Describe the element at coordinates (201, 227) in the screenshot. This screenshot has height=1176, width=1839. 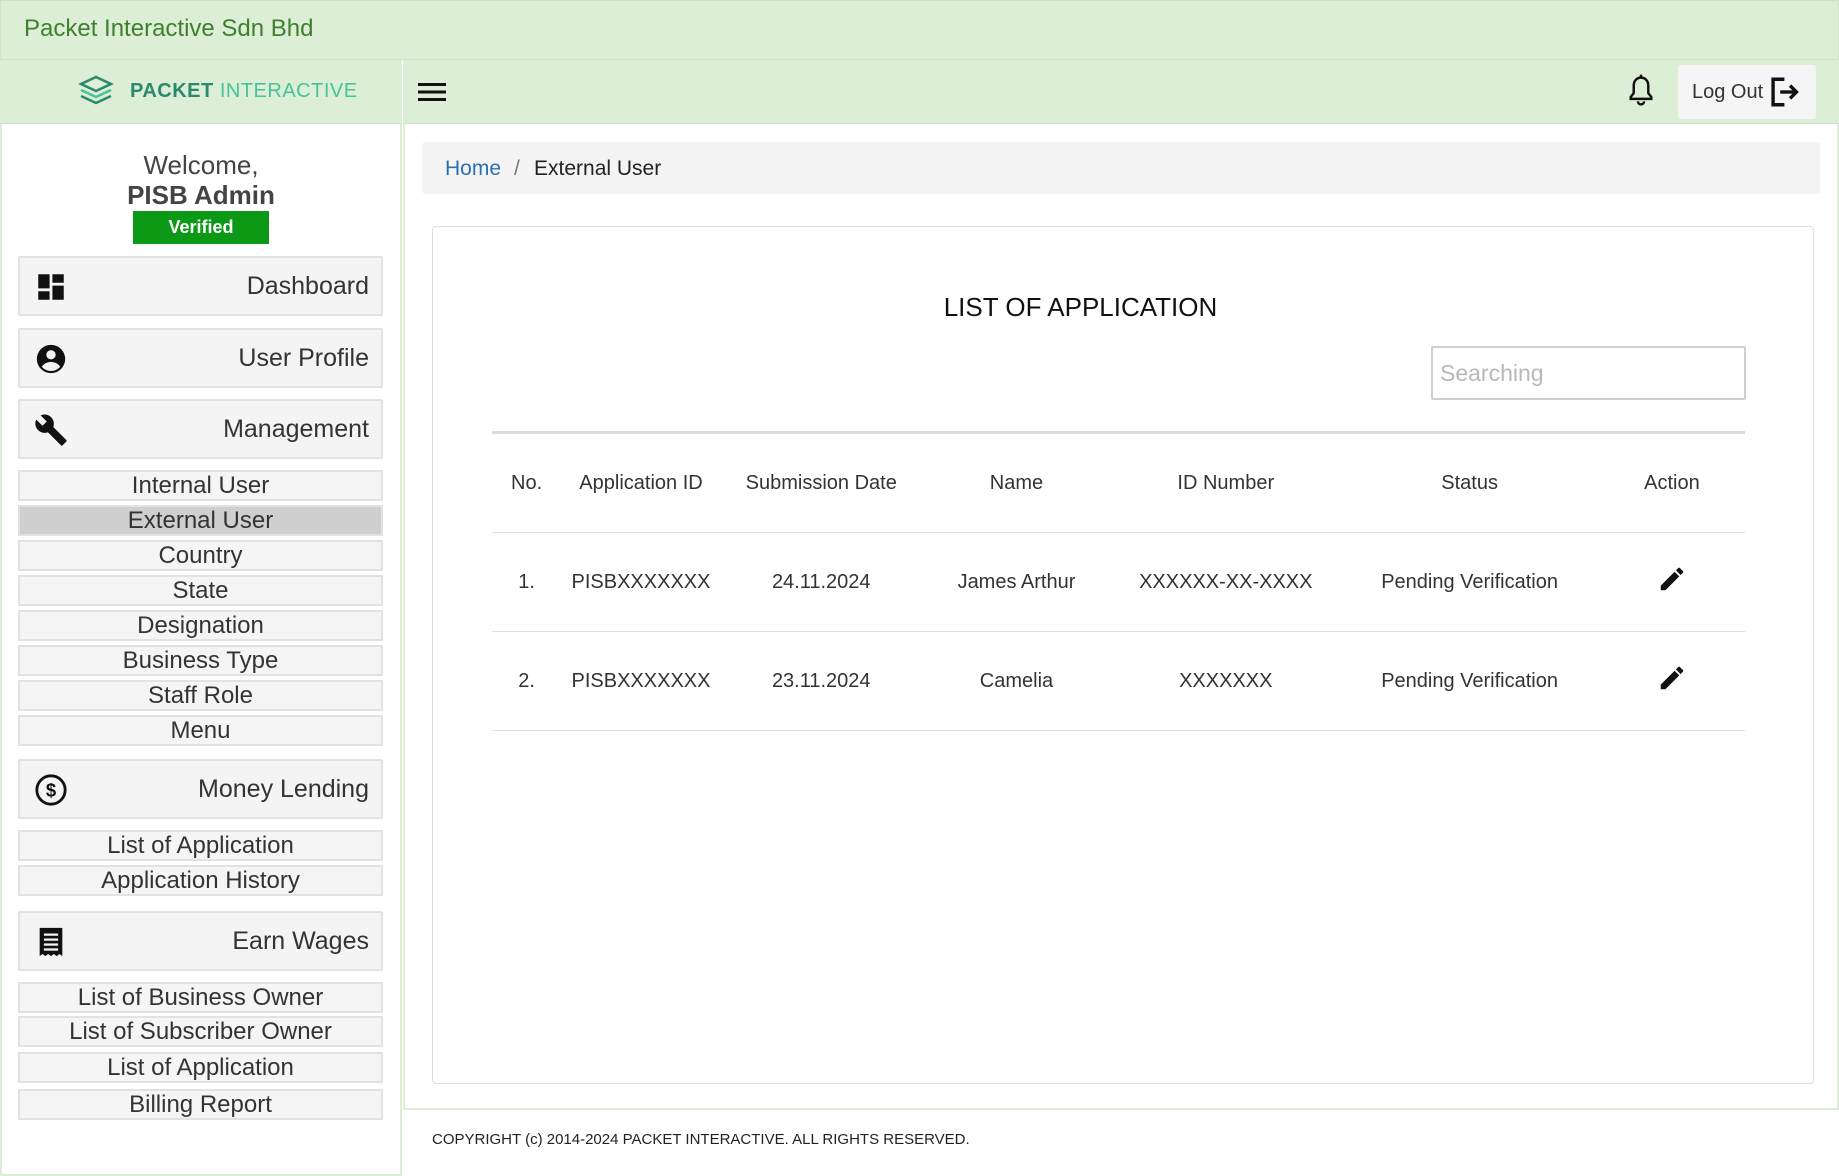
I see `verified-badge: Verified` at that location.